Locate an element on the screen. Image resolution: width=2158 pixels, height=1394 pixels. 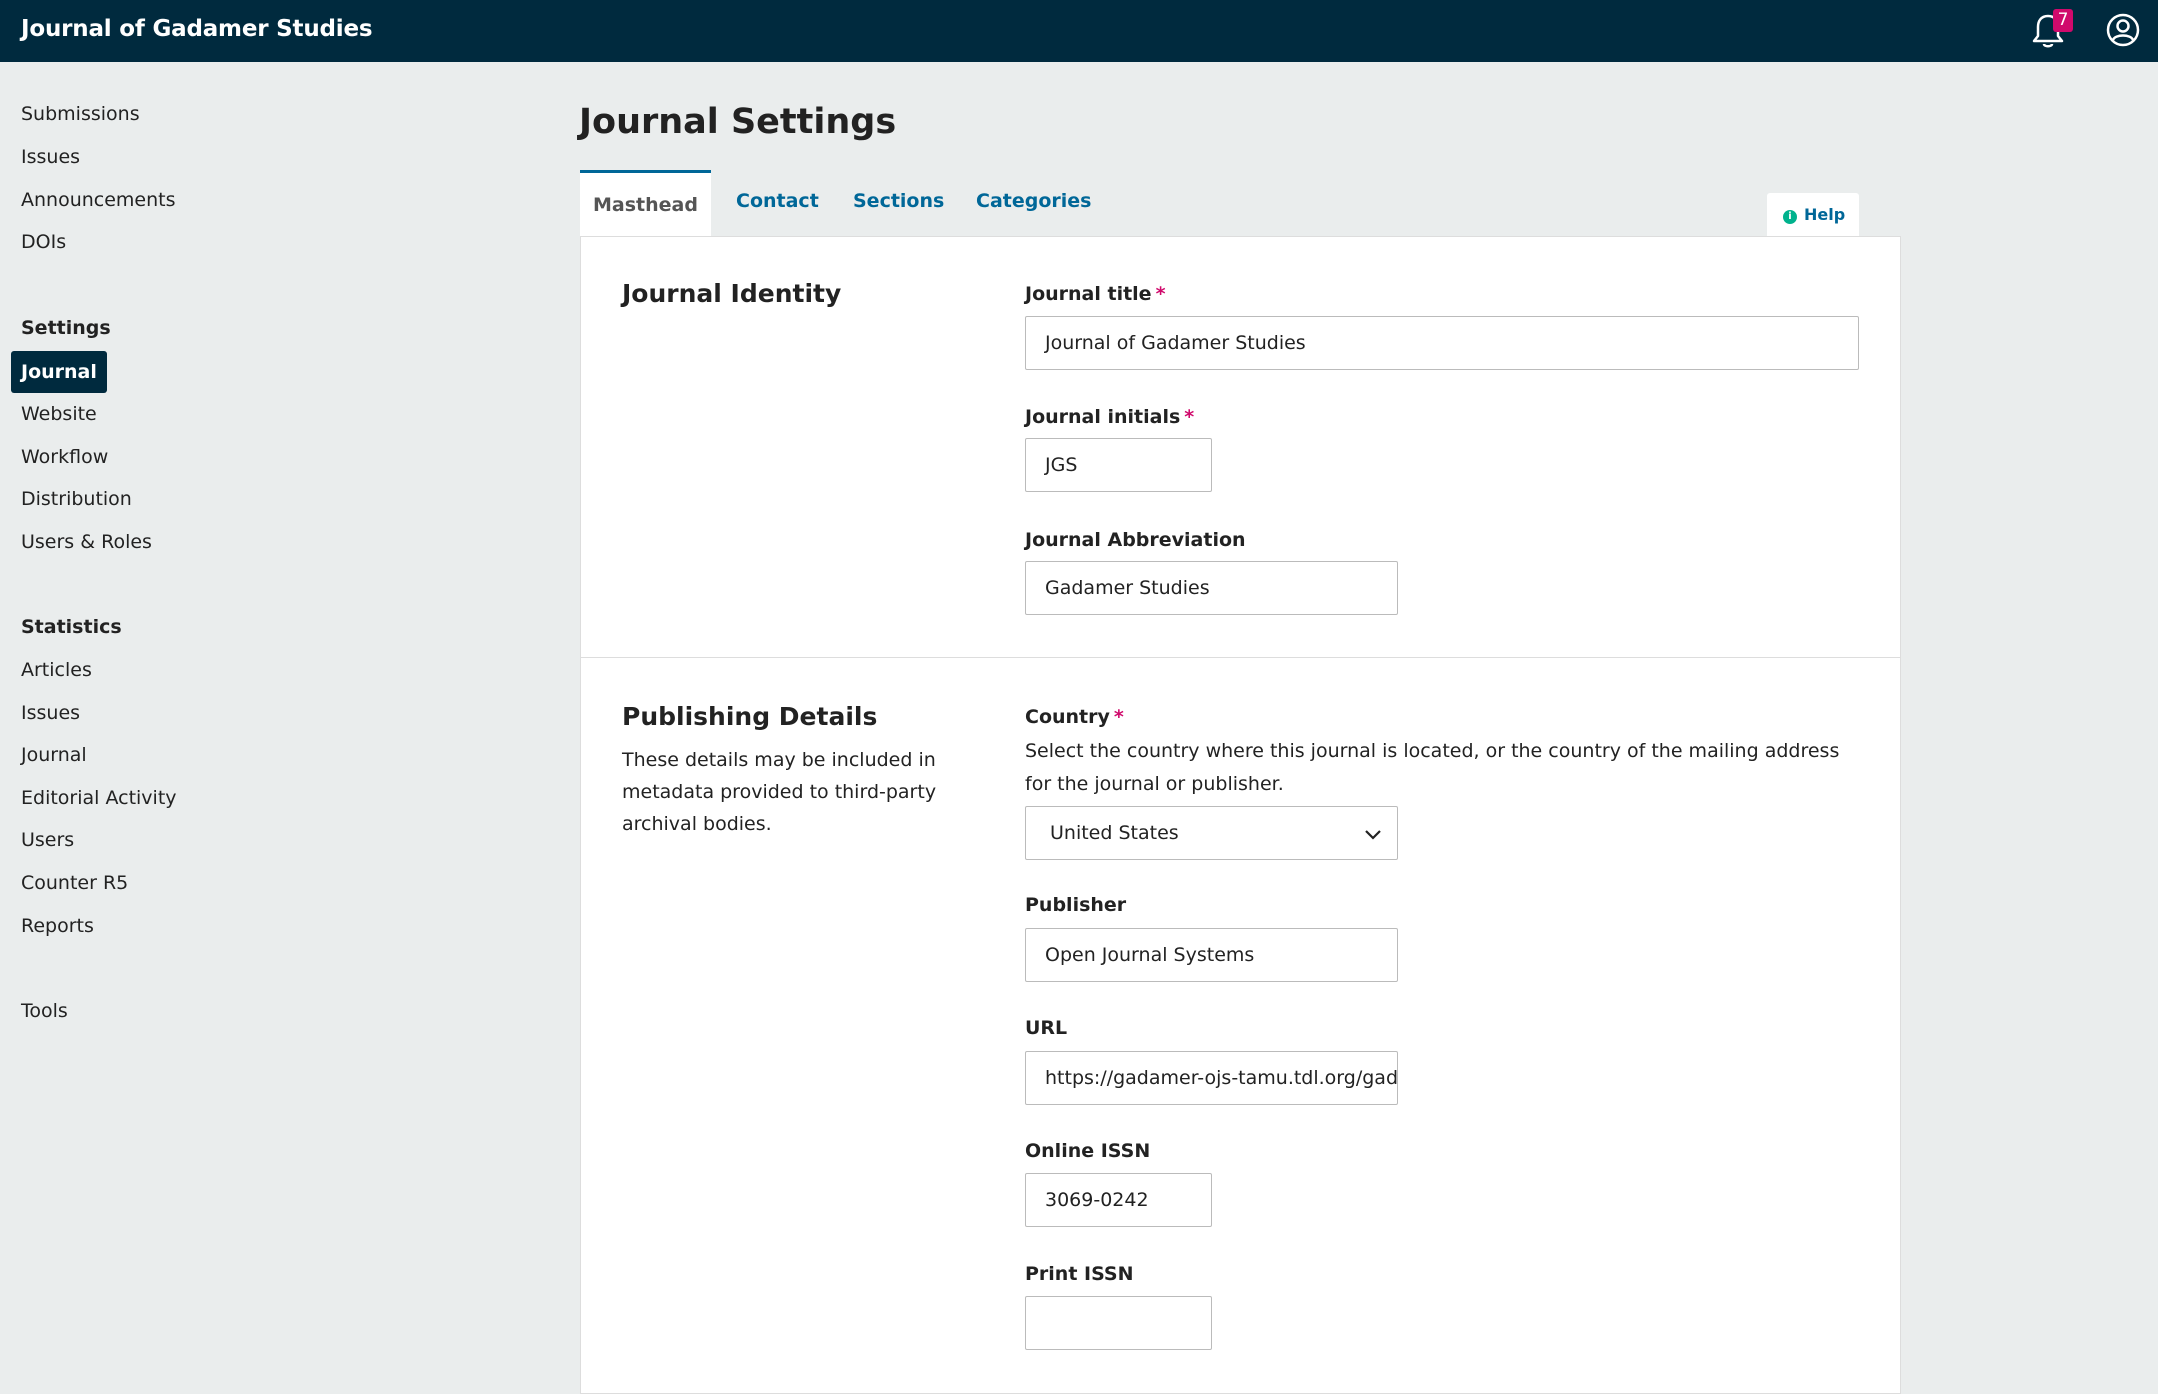
nav-stats-reports: Reports is located at coordinates (57, 926).